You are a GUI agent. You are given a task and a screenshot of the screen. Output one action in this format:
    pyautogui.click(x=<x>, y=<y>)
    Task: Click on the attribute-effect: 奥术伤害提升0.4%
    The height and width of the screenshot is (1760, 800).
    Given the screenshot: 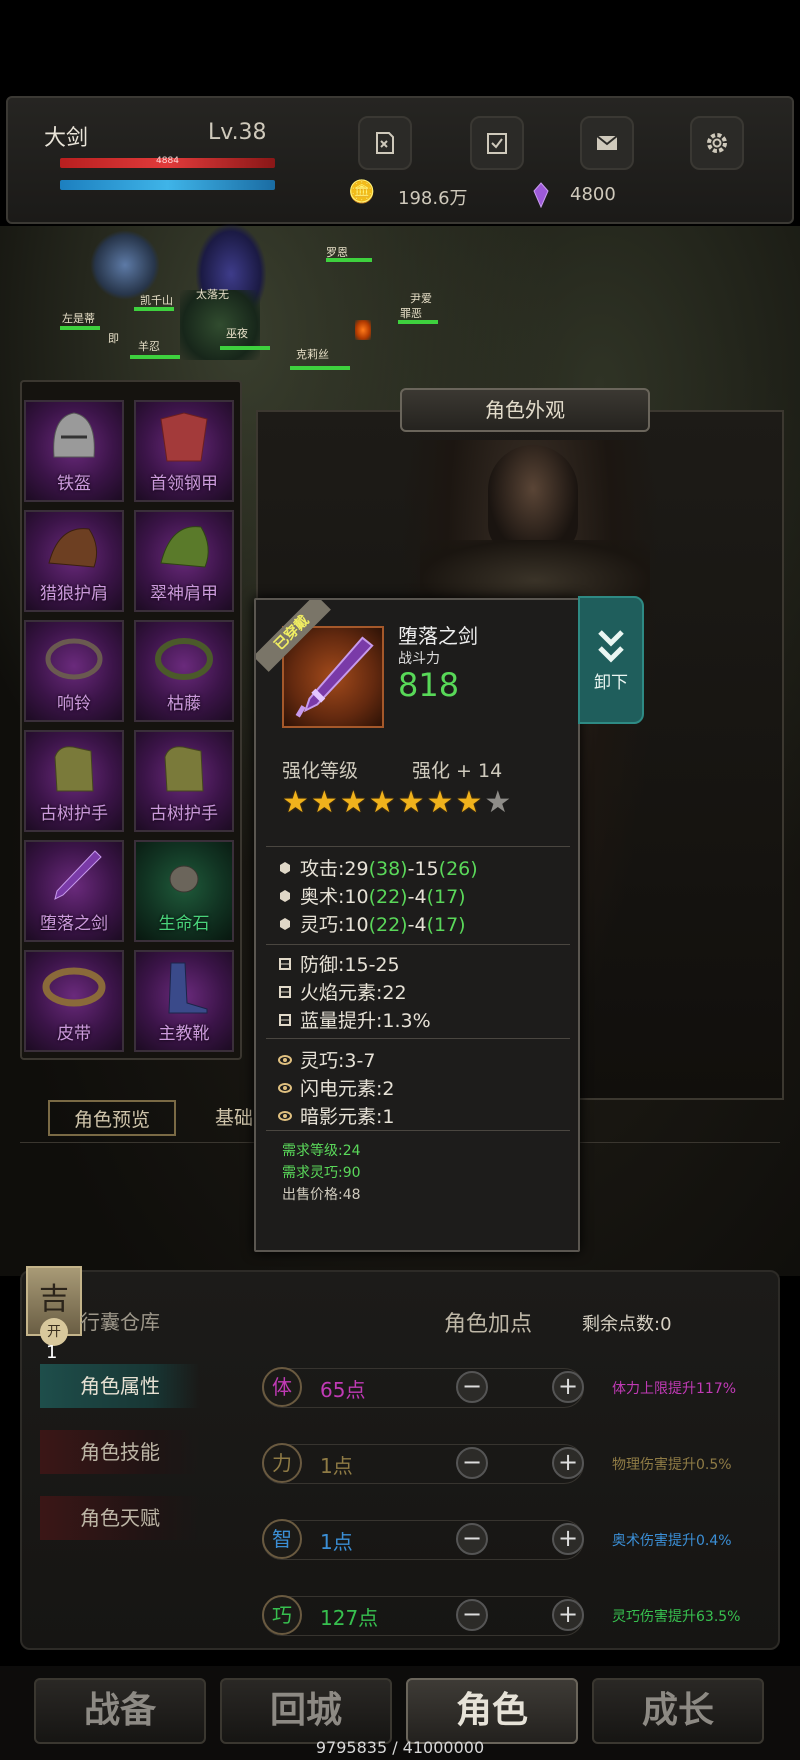 What is the action you would take?
    pyautogui.click(x=672, y=1541)
    